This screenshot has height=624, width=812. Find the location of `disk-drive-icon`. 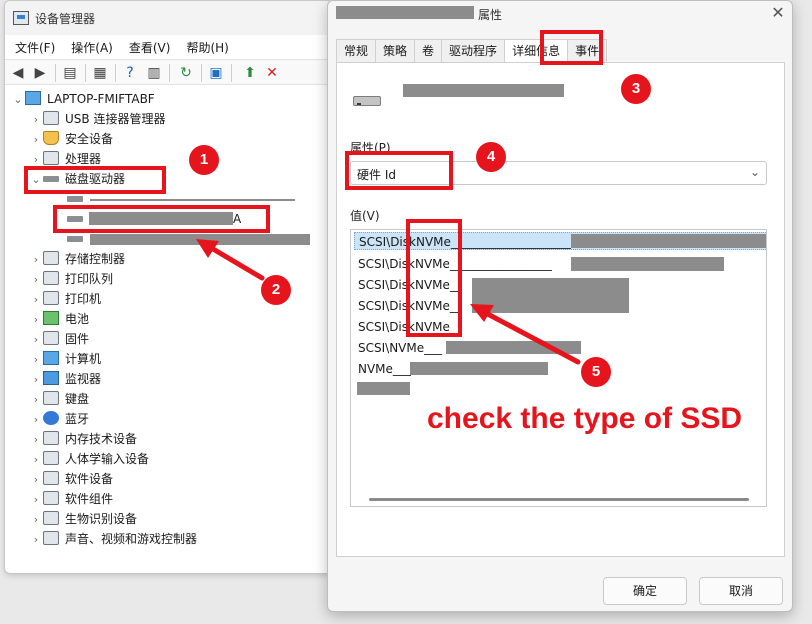

disk-drive-icon is located at coordinates (75, 239).